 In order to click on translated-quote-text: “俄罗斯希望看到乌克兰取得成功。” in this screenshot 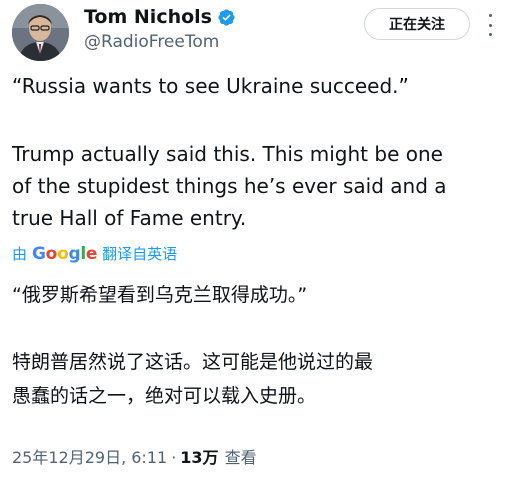, I will do `click(160, 295)`.